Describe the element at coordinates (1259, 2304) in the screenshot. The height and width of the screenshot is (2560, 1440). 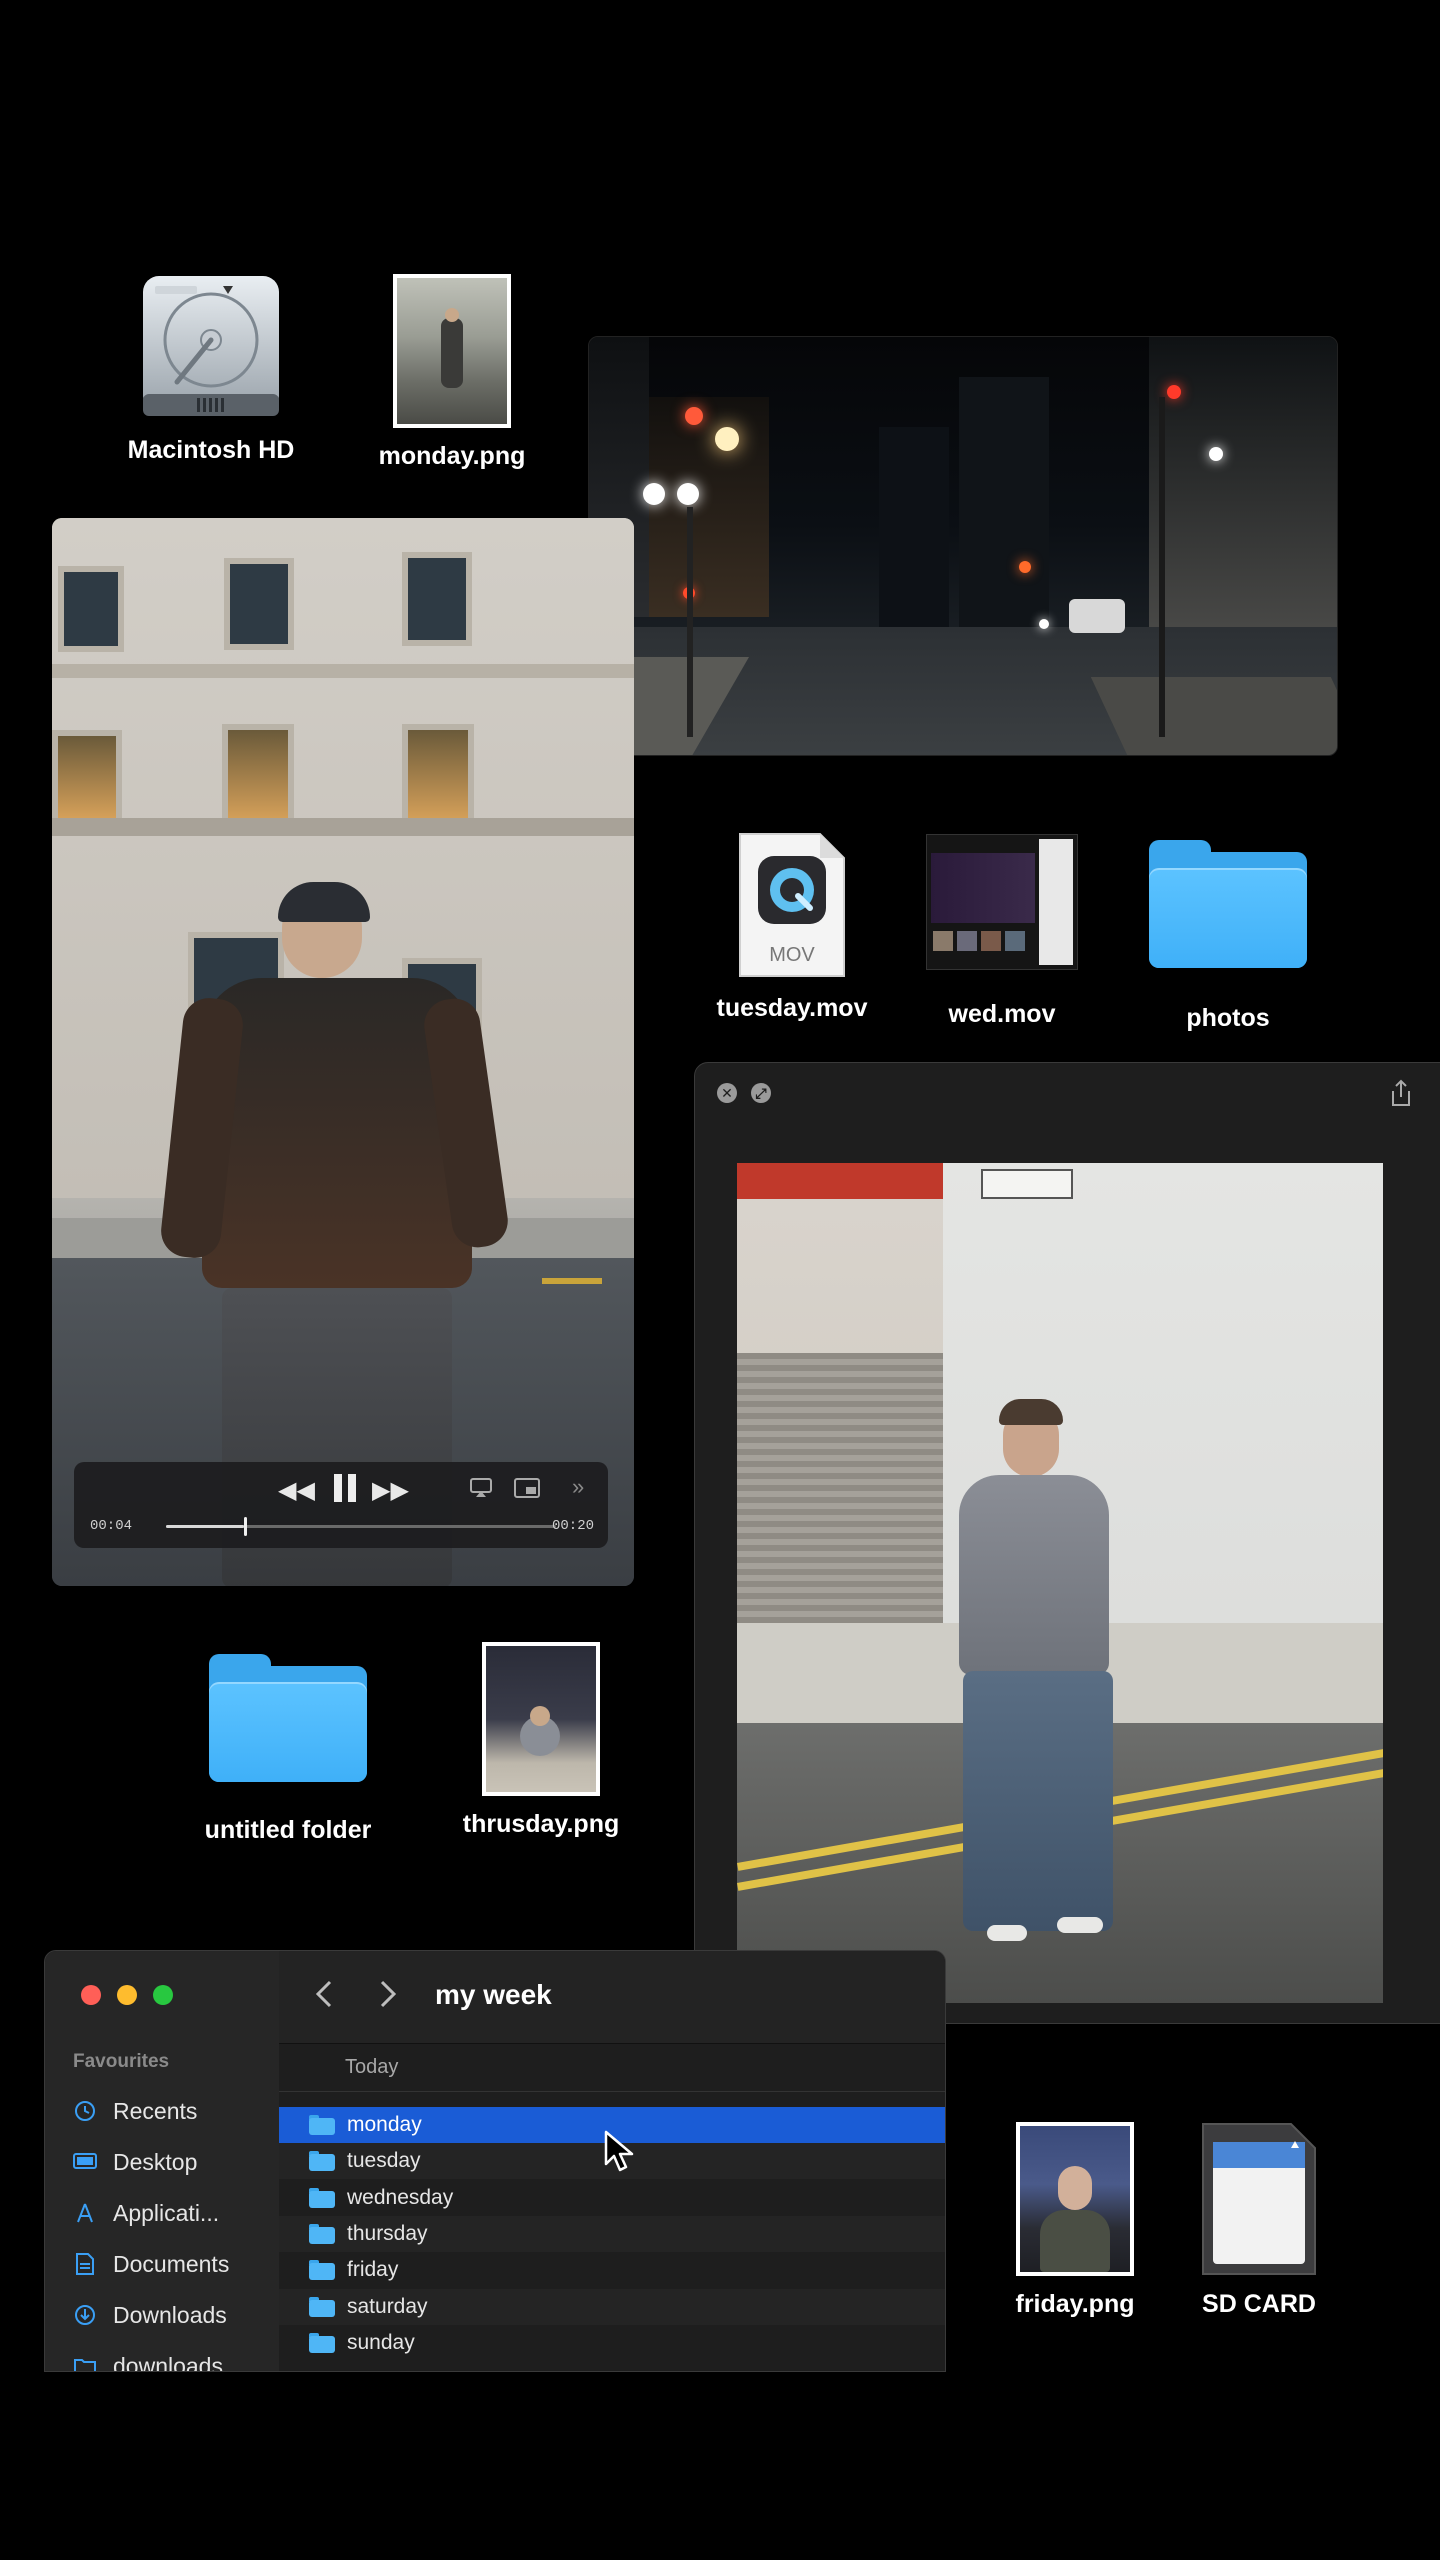
I see `sd-card-label: SD CARD` at that location.